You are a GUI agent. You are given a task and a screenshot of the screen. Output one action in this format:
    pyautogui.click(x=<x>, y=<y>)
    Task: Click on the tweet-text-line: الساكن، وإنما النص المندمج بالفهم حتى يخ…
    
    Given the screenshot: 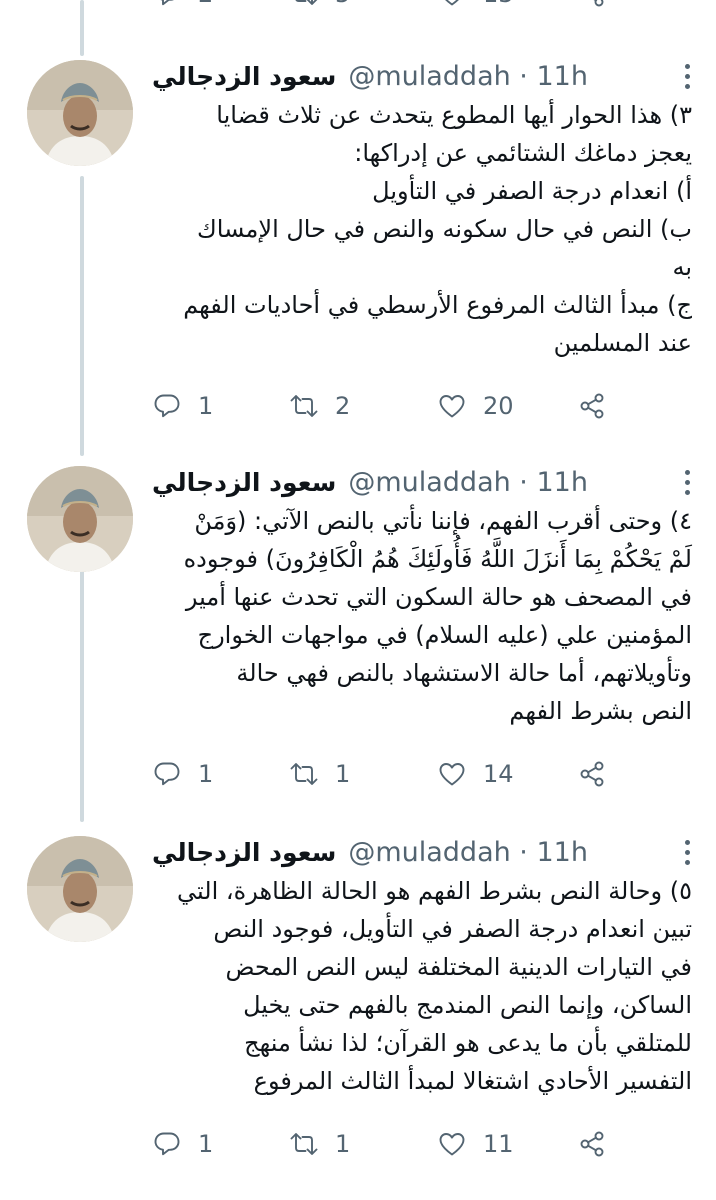 What is the action you would take?
    pyautogui.click(x=467, y=1005)
    